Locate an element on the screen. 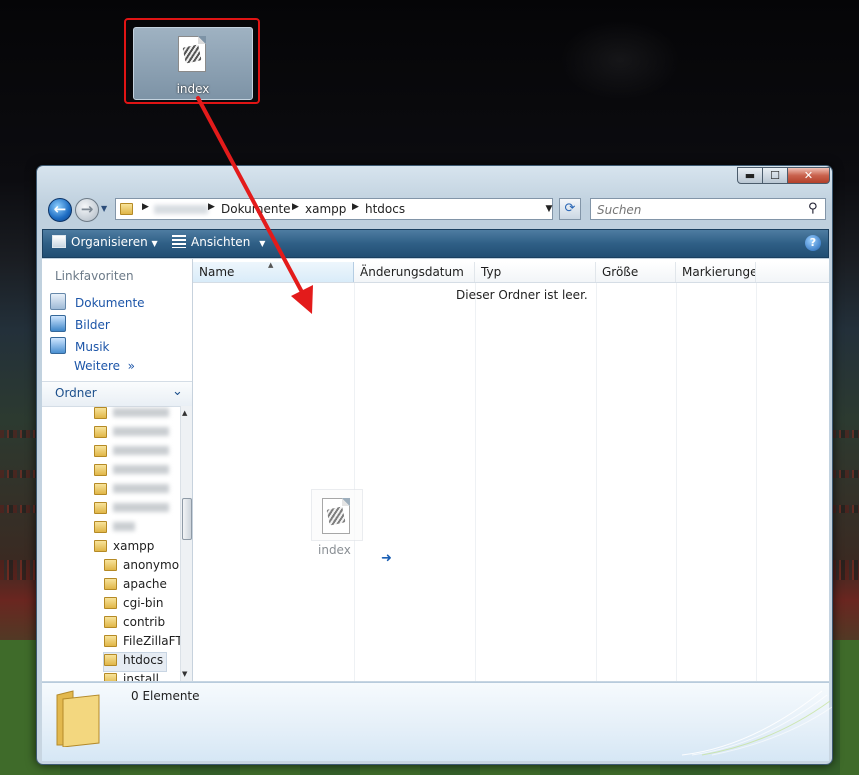 The image size is (859, 775). large-folder-icon is located at coordinates (78, 718).